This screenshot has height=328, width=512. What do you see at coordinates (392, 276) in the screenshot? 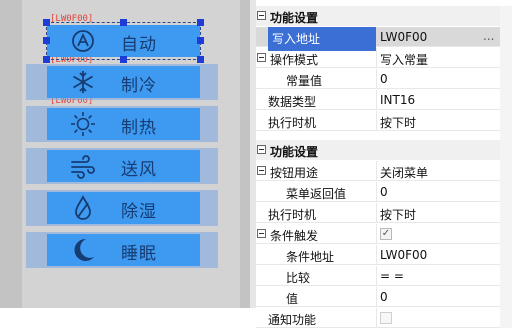
I see `prop-value: = =` at bounding box center [392, 276].